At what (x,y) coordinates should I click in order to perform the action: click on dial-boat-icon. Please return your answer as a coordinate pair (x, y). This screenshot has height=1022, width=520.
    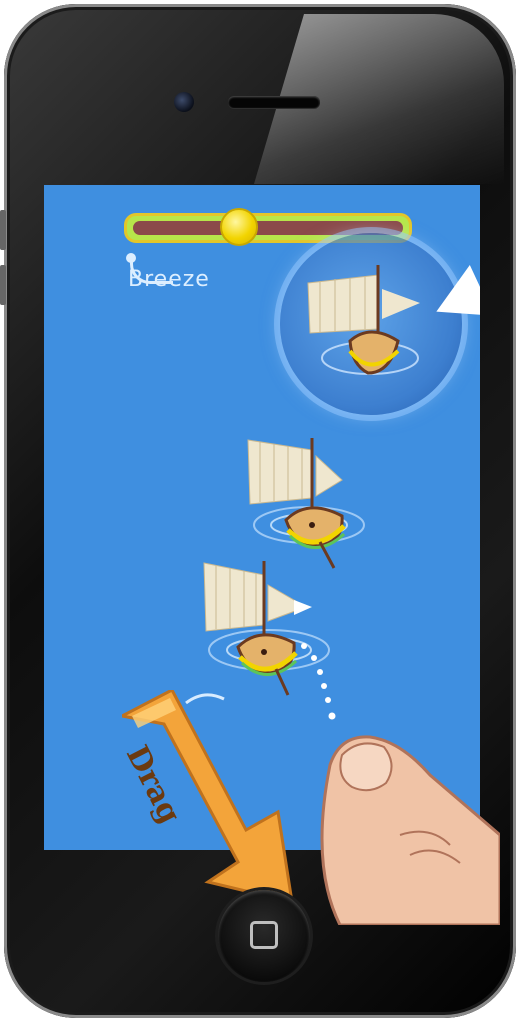
    Looking at the image, I should click on (363, 320).